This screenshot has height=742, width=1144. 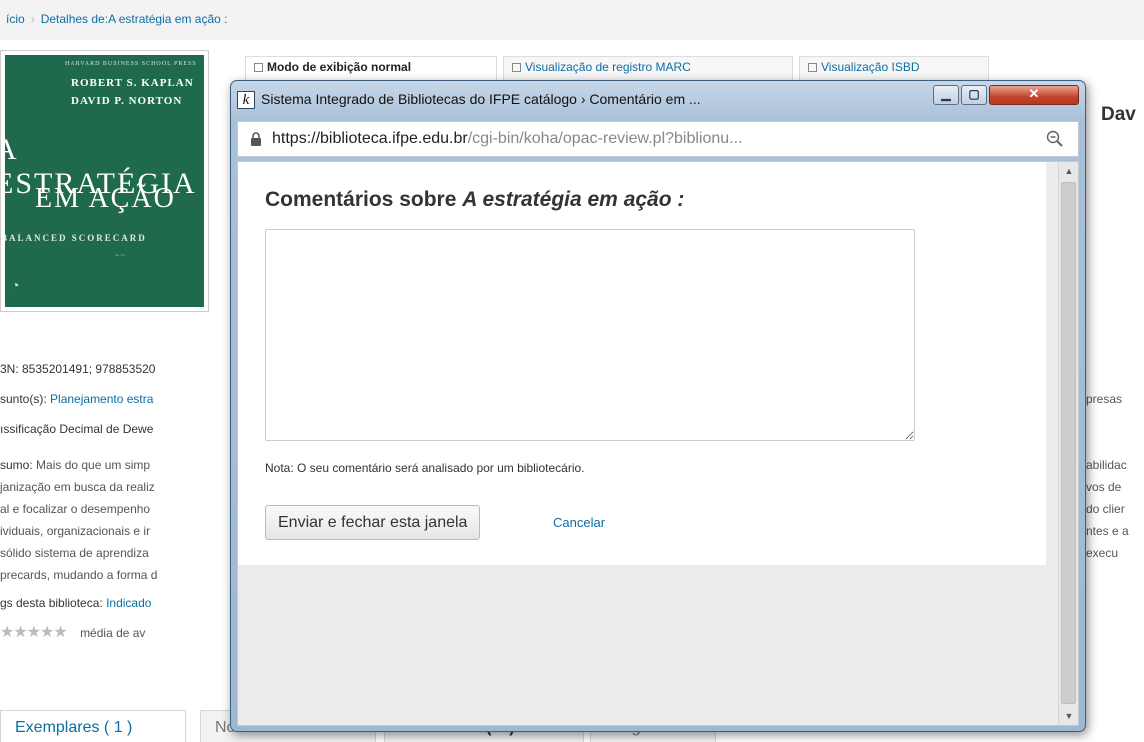 What do you see at coordinates (1068, 171) in the screenshot?
I see `scroll-up-arrow-icon: ▲` at bounding box center [1068, 171].